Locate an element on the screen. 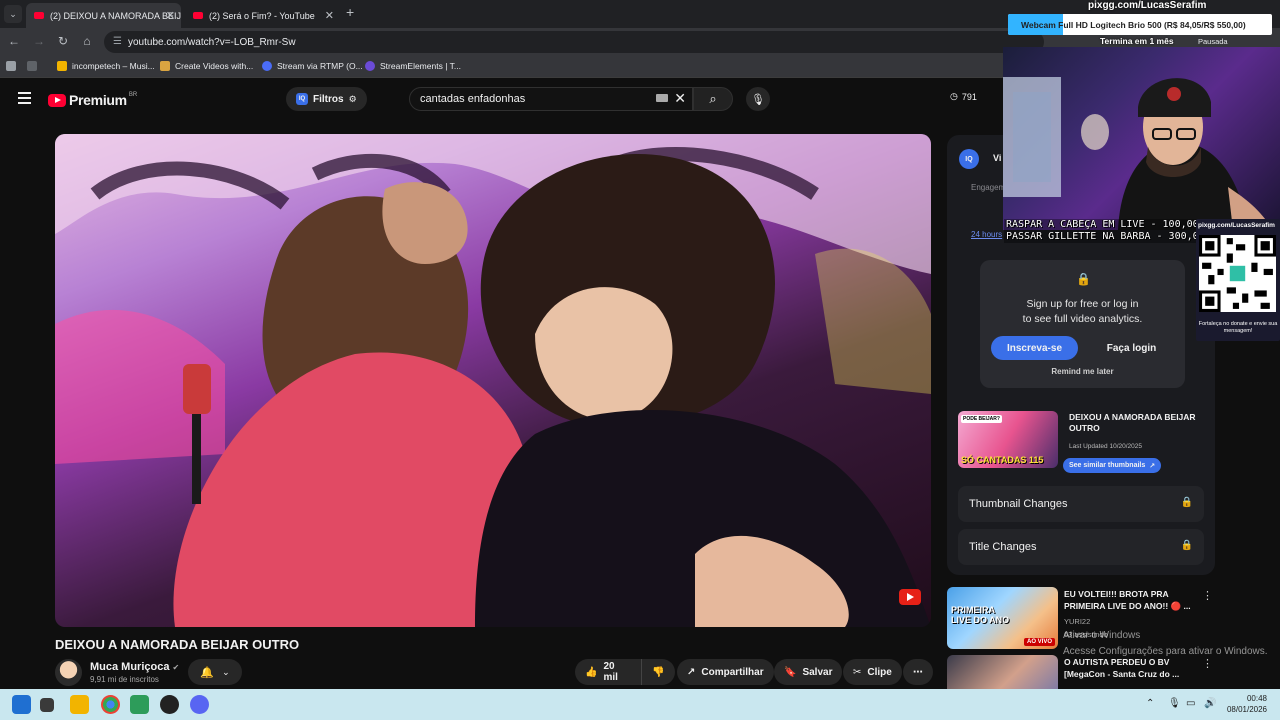  windows-start-icon is located at coordinates (21, 704).